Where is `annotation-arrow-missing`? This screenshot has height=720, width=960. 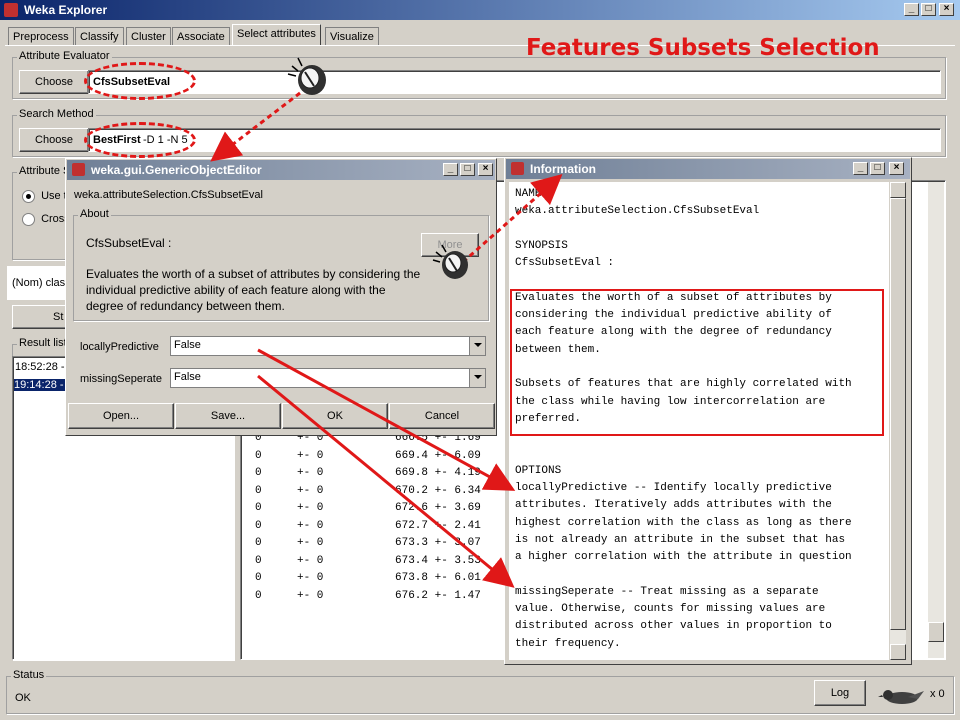 annotation-arrow-missing is located at coordinates (386, 481).